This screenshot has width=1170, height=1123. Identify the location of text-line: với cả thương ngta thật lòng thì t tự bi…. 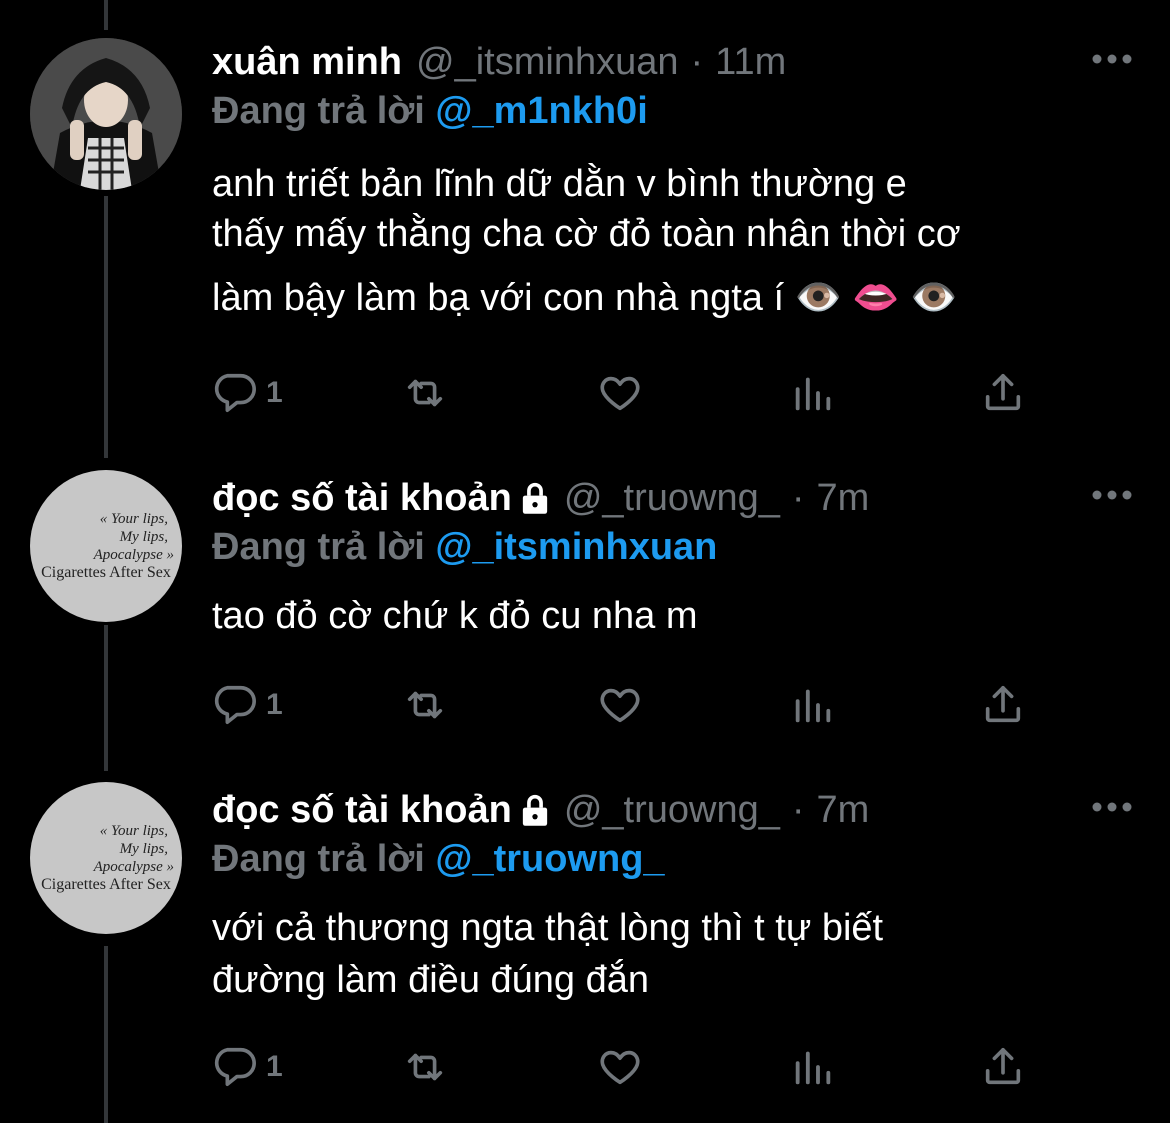
(548, 928).